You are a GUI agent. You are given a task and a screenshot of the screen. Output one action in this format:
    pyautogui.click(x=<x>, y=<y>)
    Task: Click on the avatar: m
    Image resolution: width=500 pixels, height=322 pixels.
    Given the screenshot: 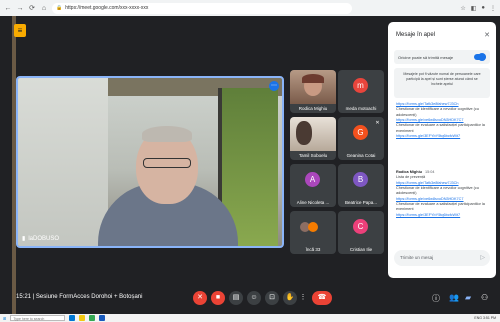 What is the action you would take?
    pyautogui.click(x=360, y=85)
    